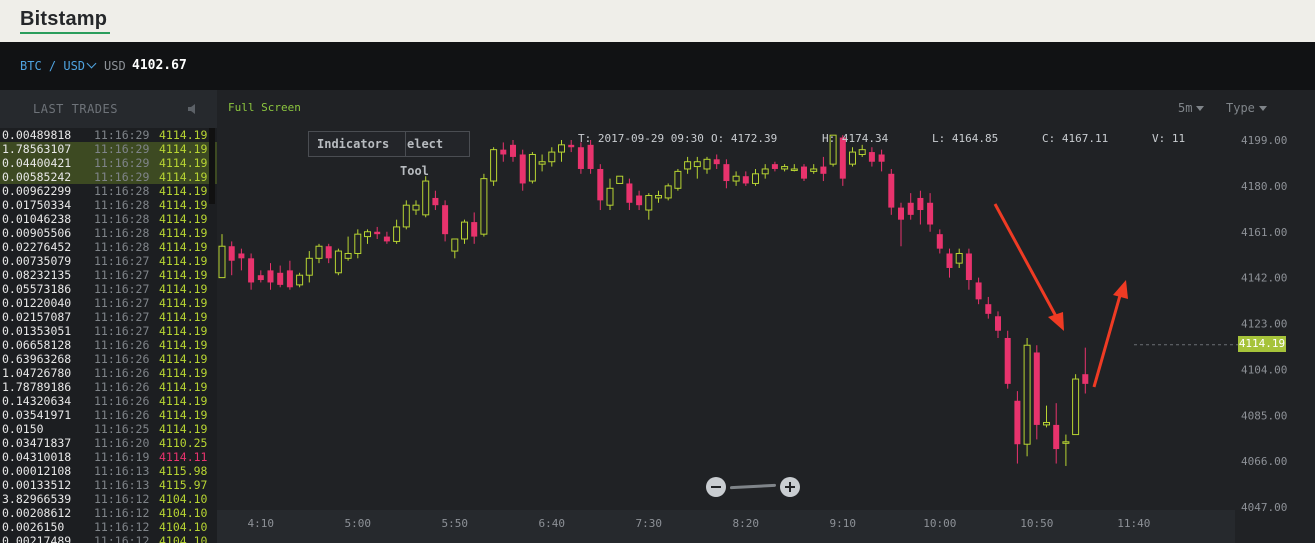  I want to click on y-tick-label: 4123.00, so click(1264, 324).